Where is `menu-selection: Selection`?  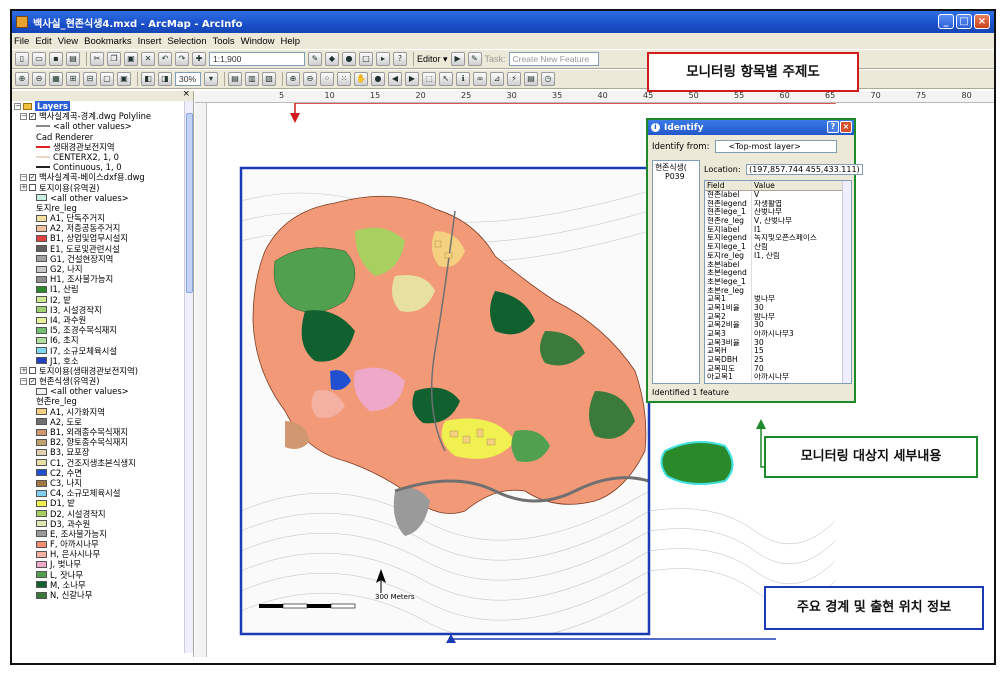
menu-selection: Selection is located at coordinates (186, 41).